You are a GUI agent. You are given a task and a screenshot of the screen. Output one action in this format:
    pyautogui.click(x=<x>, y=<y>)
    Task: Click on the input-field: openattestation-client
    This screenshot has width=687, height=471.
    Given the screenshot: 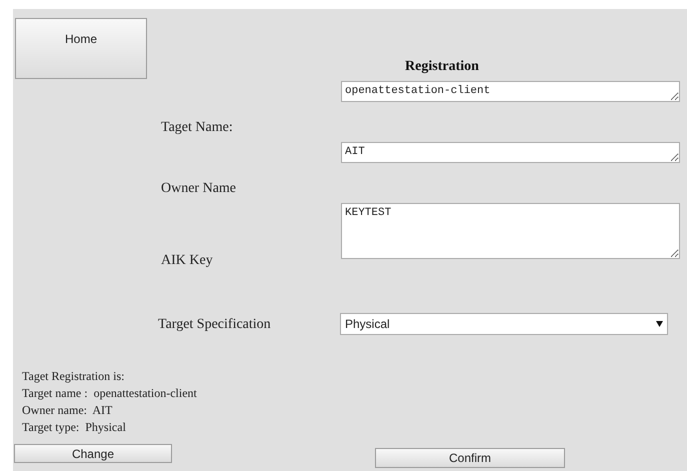 What is the action you would take?
    pyautogui.click(x=510, y=91)
    